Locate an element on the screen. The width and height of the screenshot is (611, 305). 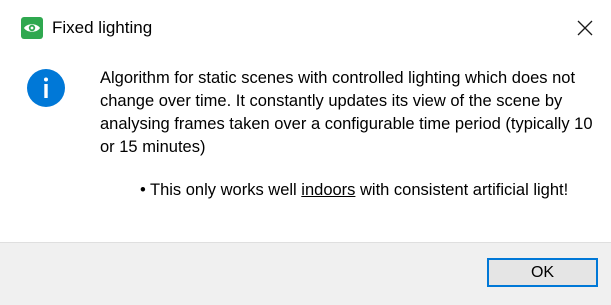
eye-app-icon is located at coordinates (32, 28).